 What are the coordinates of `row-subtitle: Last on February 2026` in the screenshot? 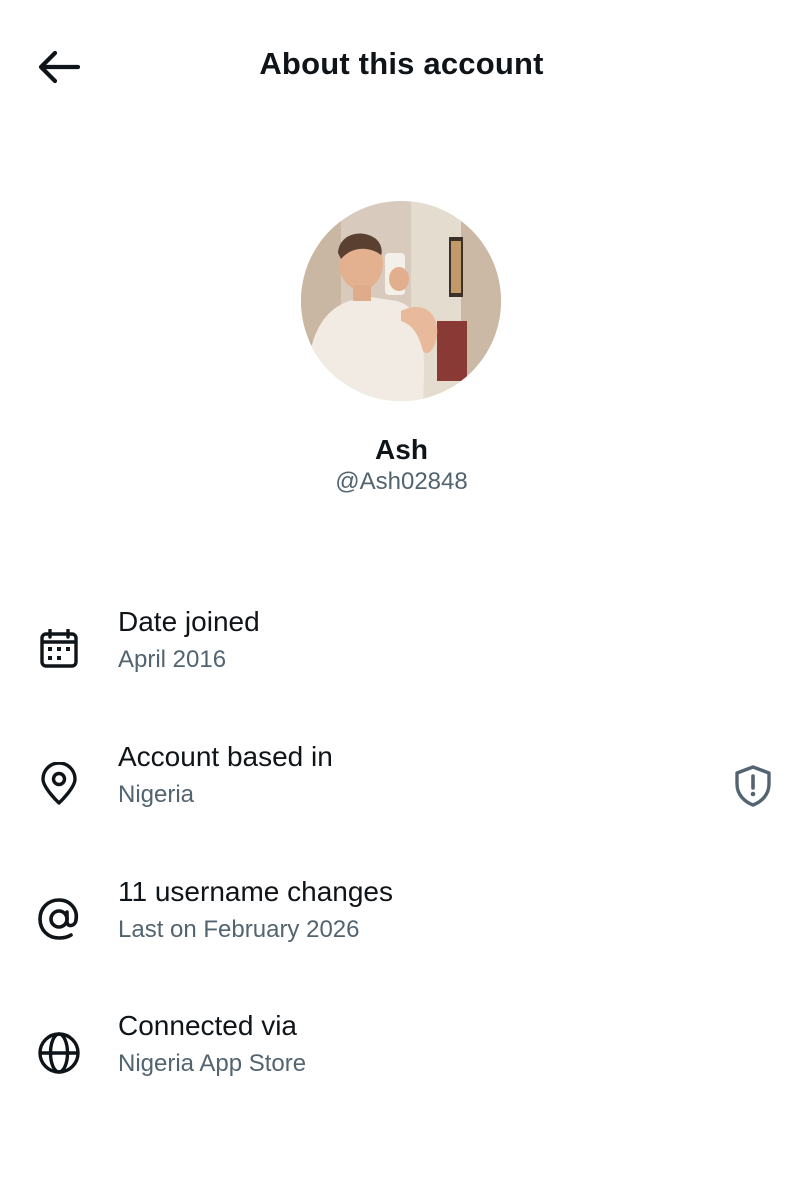 It's located at (239, 929).